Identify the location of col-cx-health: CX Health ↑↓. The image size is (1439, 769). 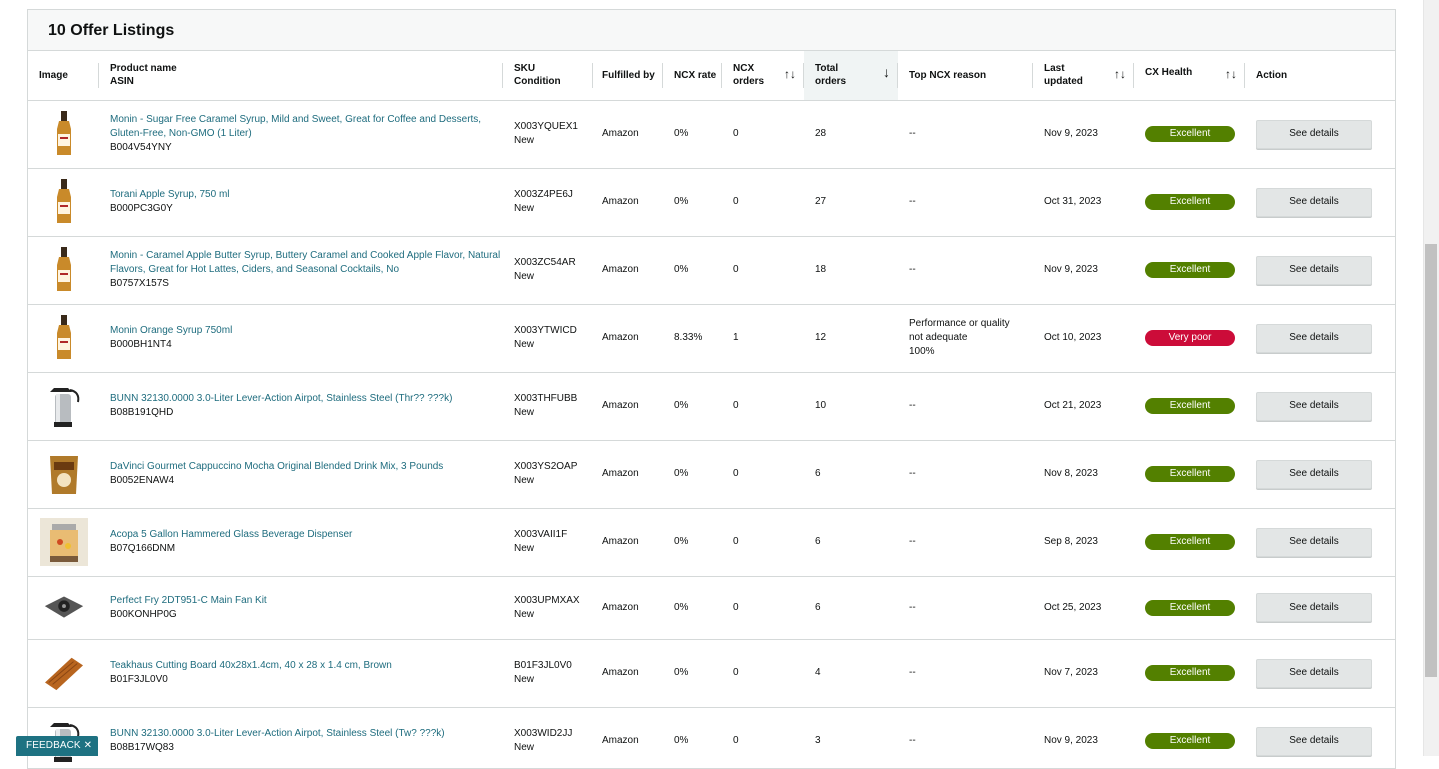
(1189, 76).